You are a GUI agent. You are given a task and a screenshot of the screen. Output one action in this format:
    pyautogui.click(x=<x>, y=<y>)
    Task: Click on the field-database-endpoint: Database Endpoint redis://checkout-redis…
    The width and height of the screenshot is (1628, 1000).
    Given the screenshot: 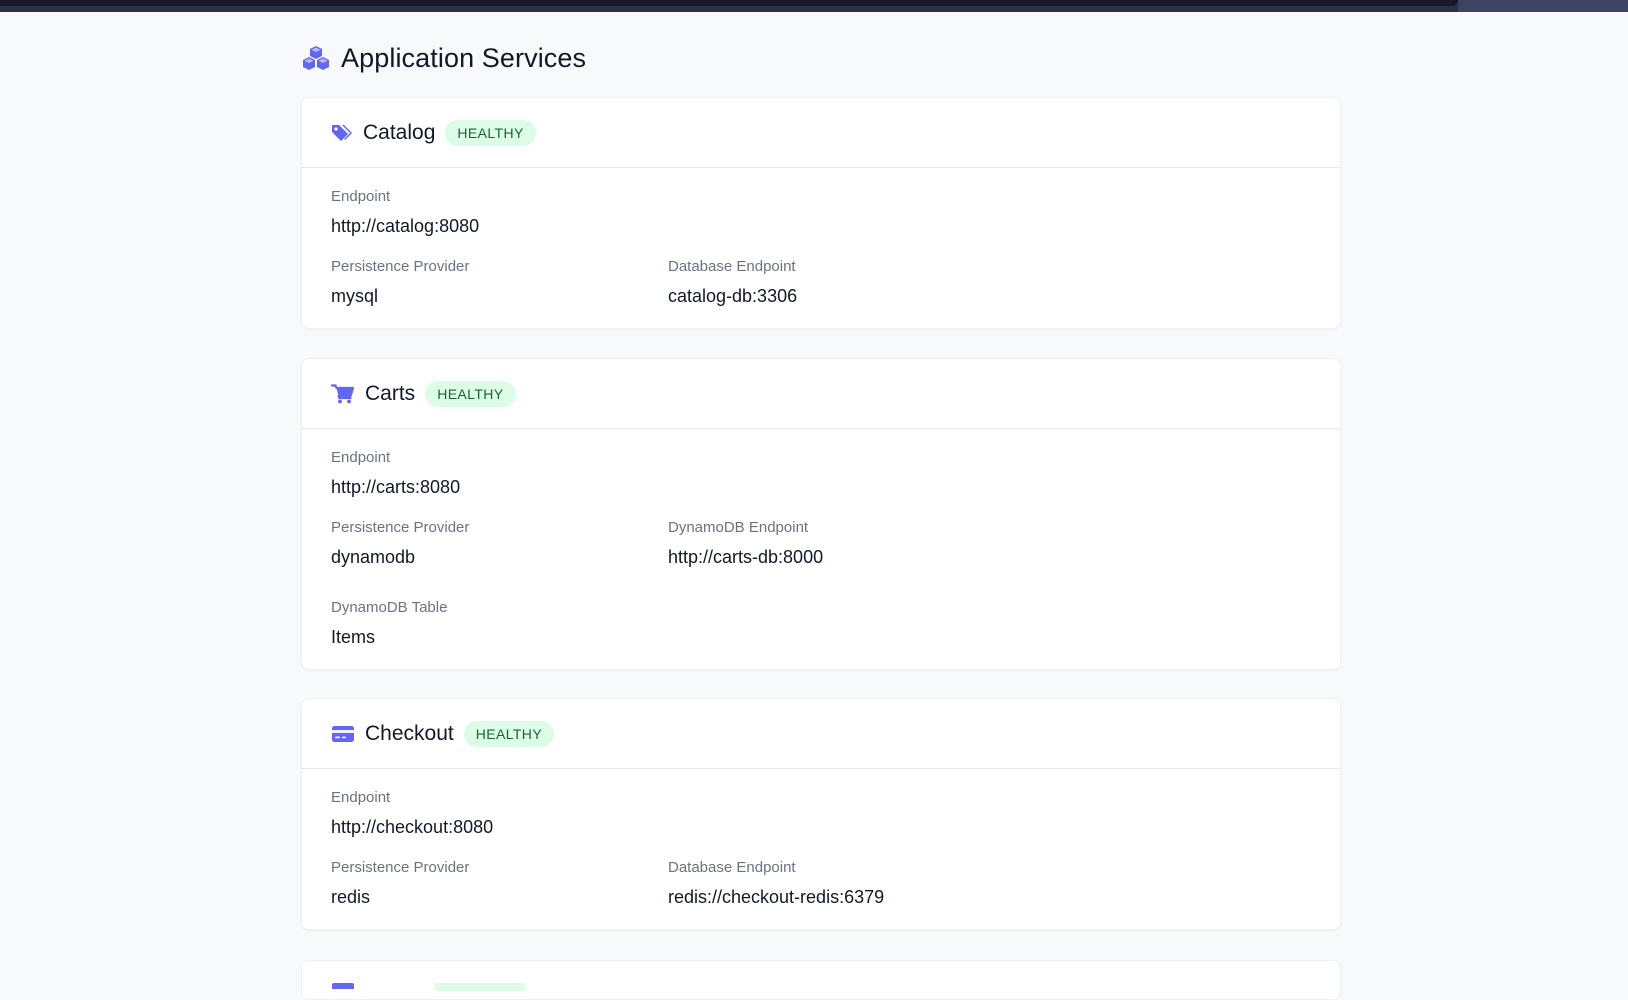 What is the action you would take?
    pyautogui.click(x=776, y=883)
    